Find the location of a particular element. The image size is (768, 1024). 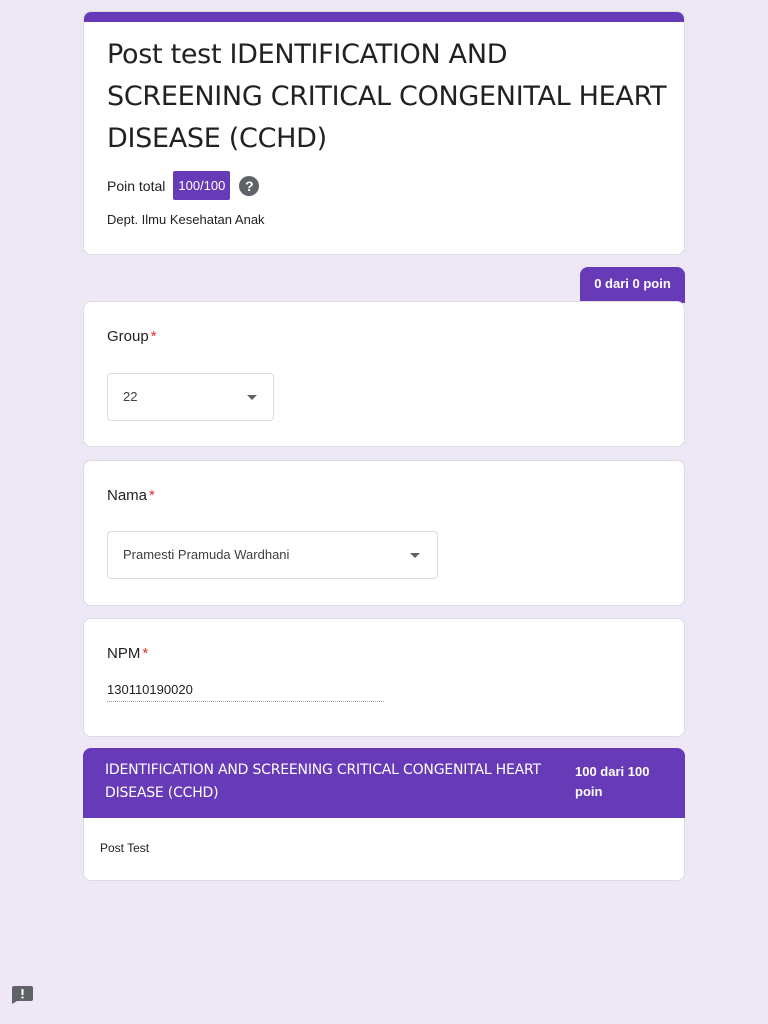

question-title-npm: NPM * is located at coordinates (127, 653).